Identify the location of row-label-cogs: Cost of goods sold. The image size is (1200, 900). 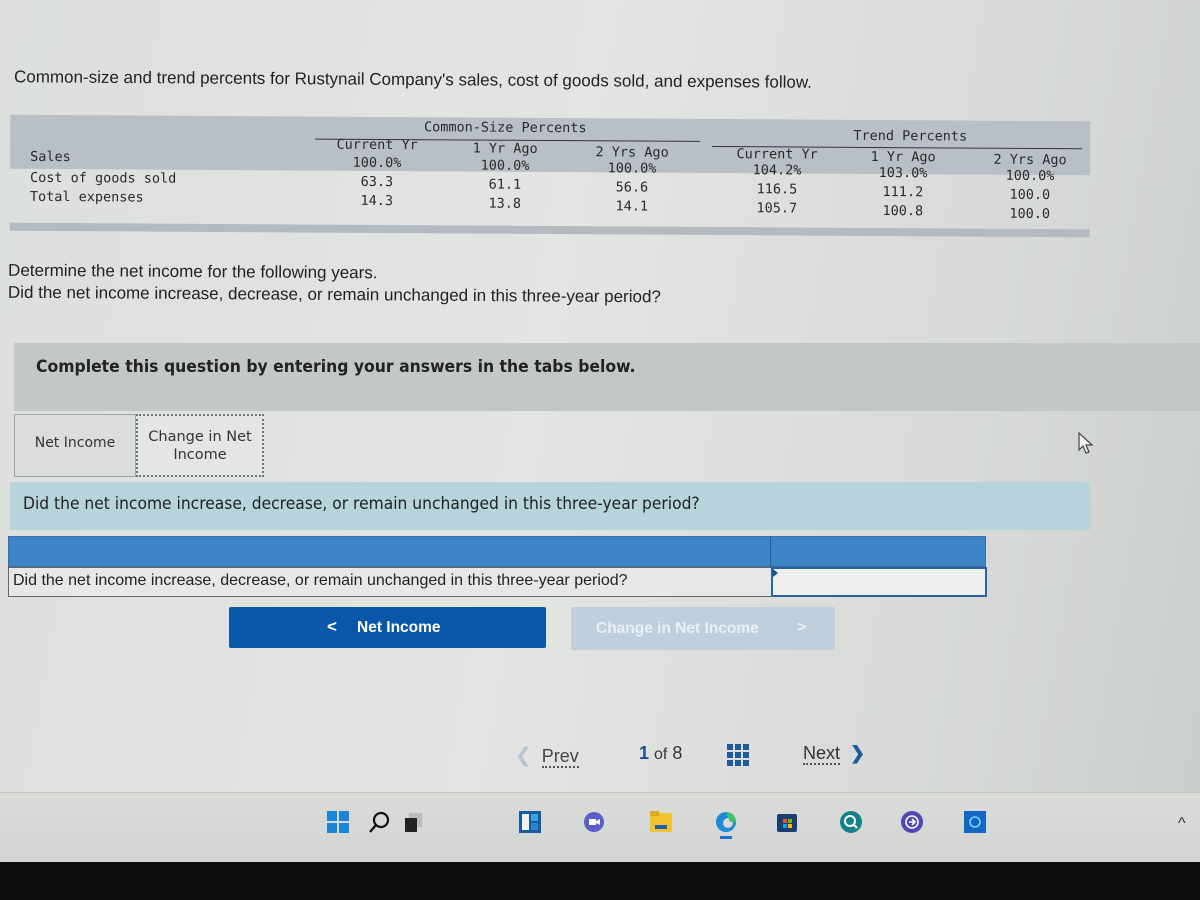
(103, 178).